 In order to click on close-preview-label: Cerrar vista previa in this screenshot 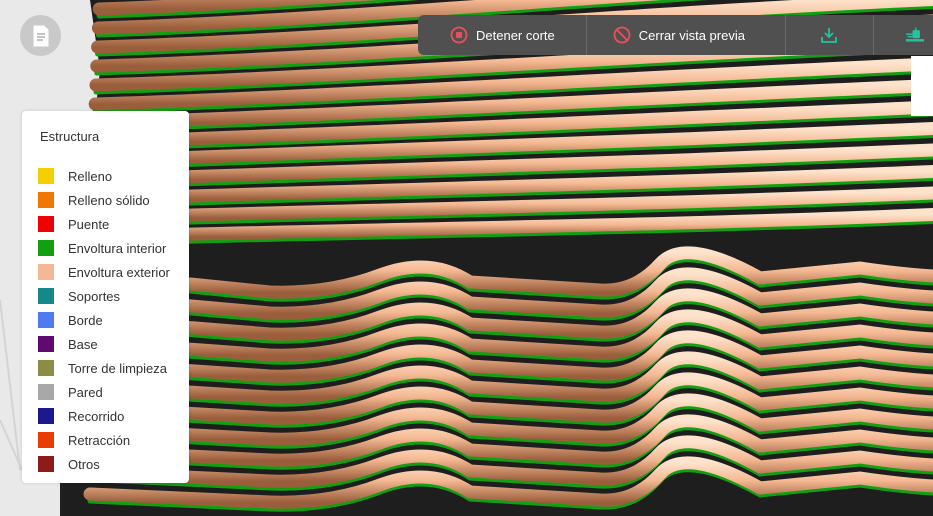, I will do `click(691, 35)`.